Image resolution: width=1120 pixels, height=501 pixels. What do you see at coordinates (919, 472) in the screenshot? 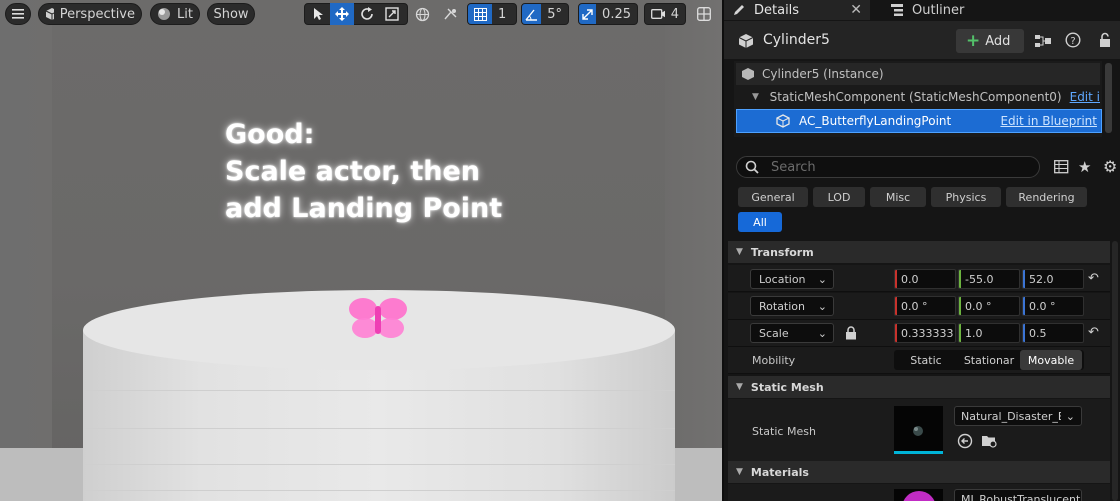
I see `materials-section-header: ▼ Materials` at bounding box center [919, 472].